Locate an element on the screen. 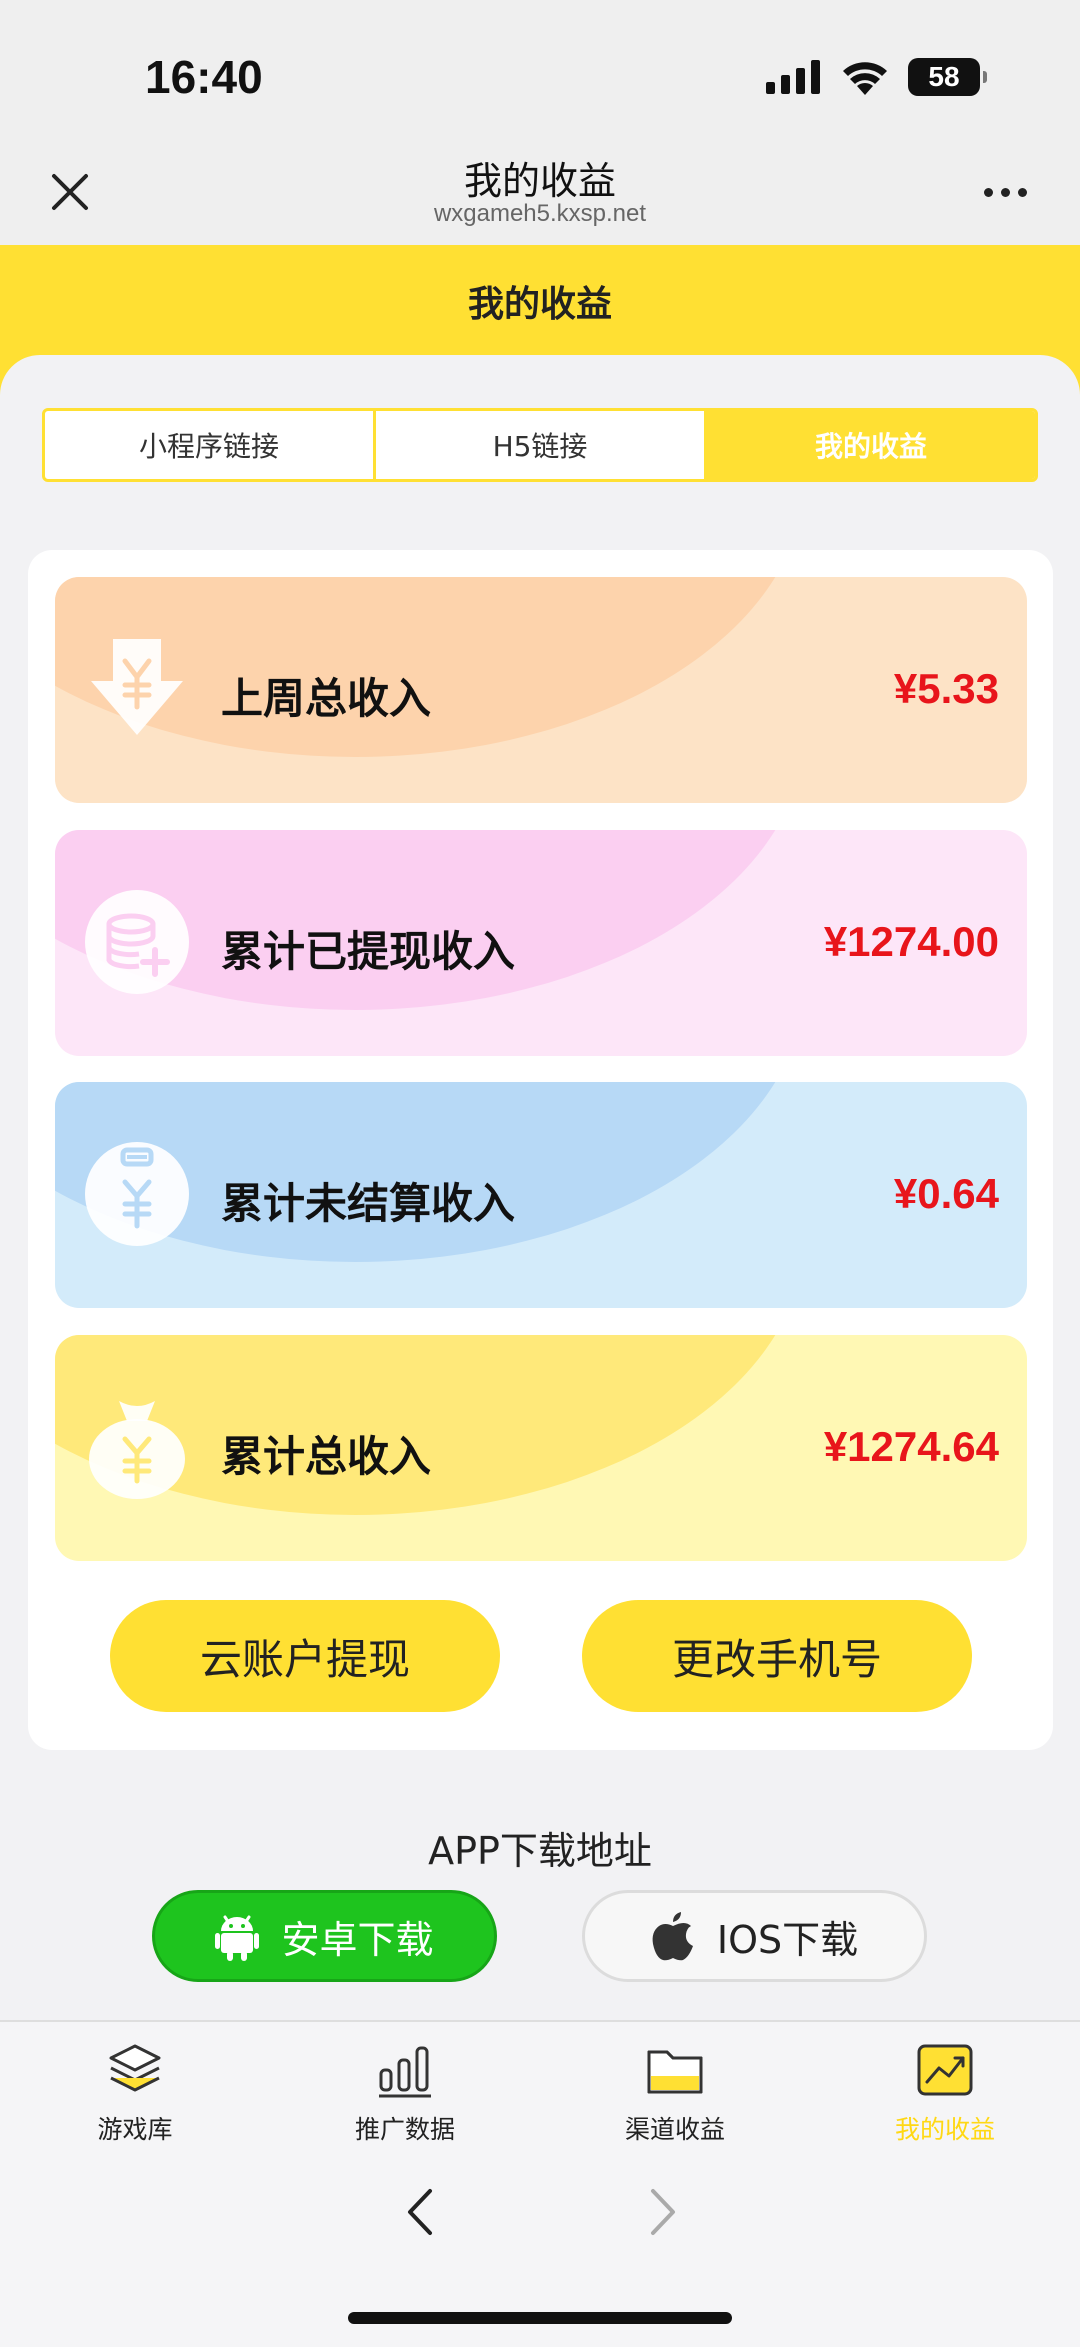 This screenshot has height=2347, width=1080. ios-download-button: IOS下载 is located at coordinates (754, 1936).